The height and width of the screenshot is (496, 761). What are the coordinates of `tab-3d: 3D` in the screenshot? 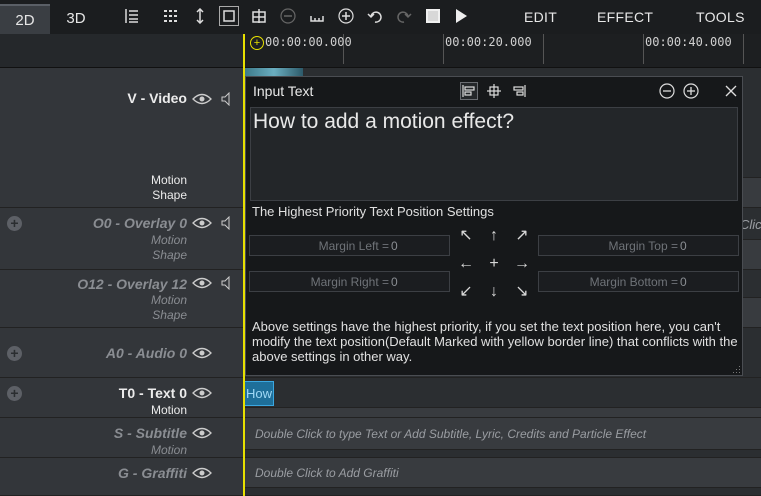 It's located at (76, 19).